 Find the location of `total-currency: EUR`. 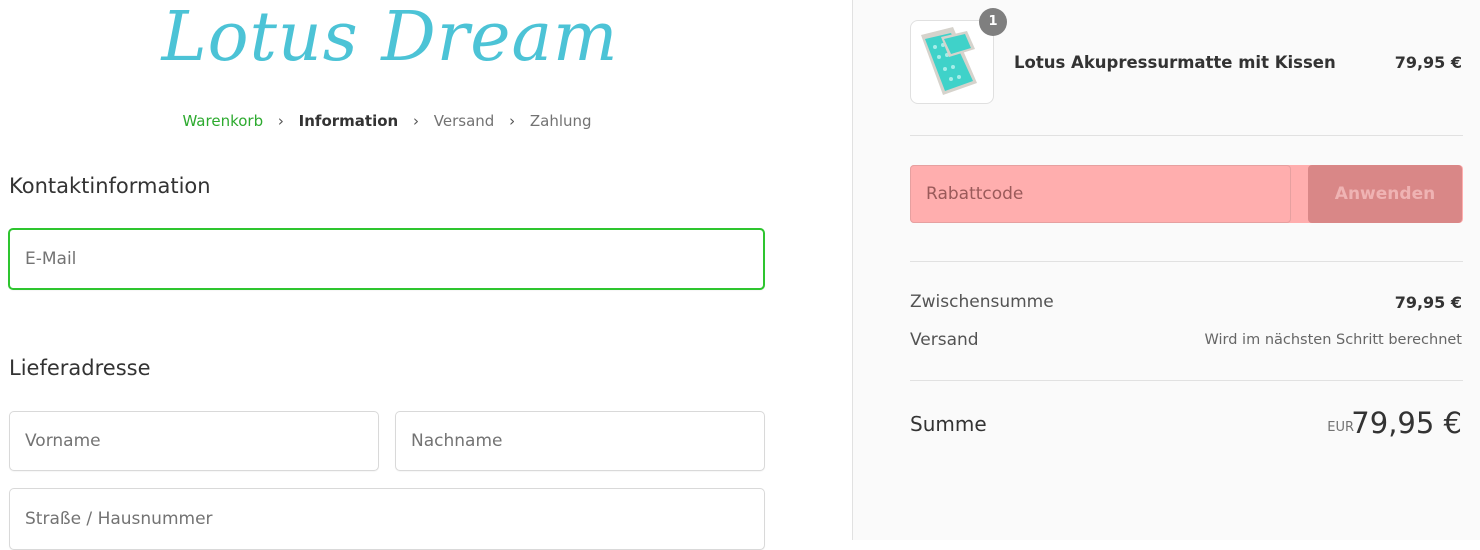

total-currency: EUR is located at coordinates (1340, 427).